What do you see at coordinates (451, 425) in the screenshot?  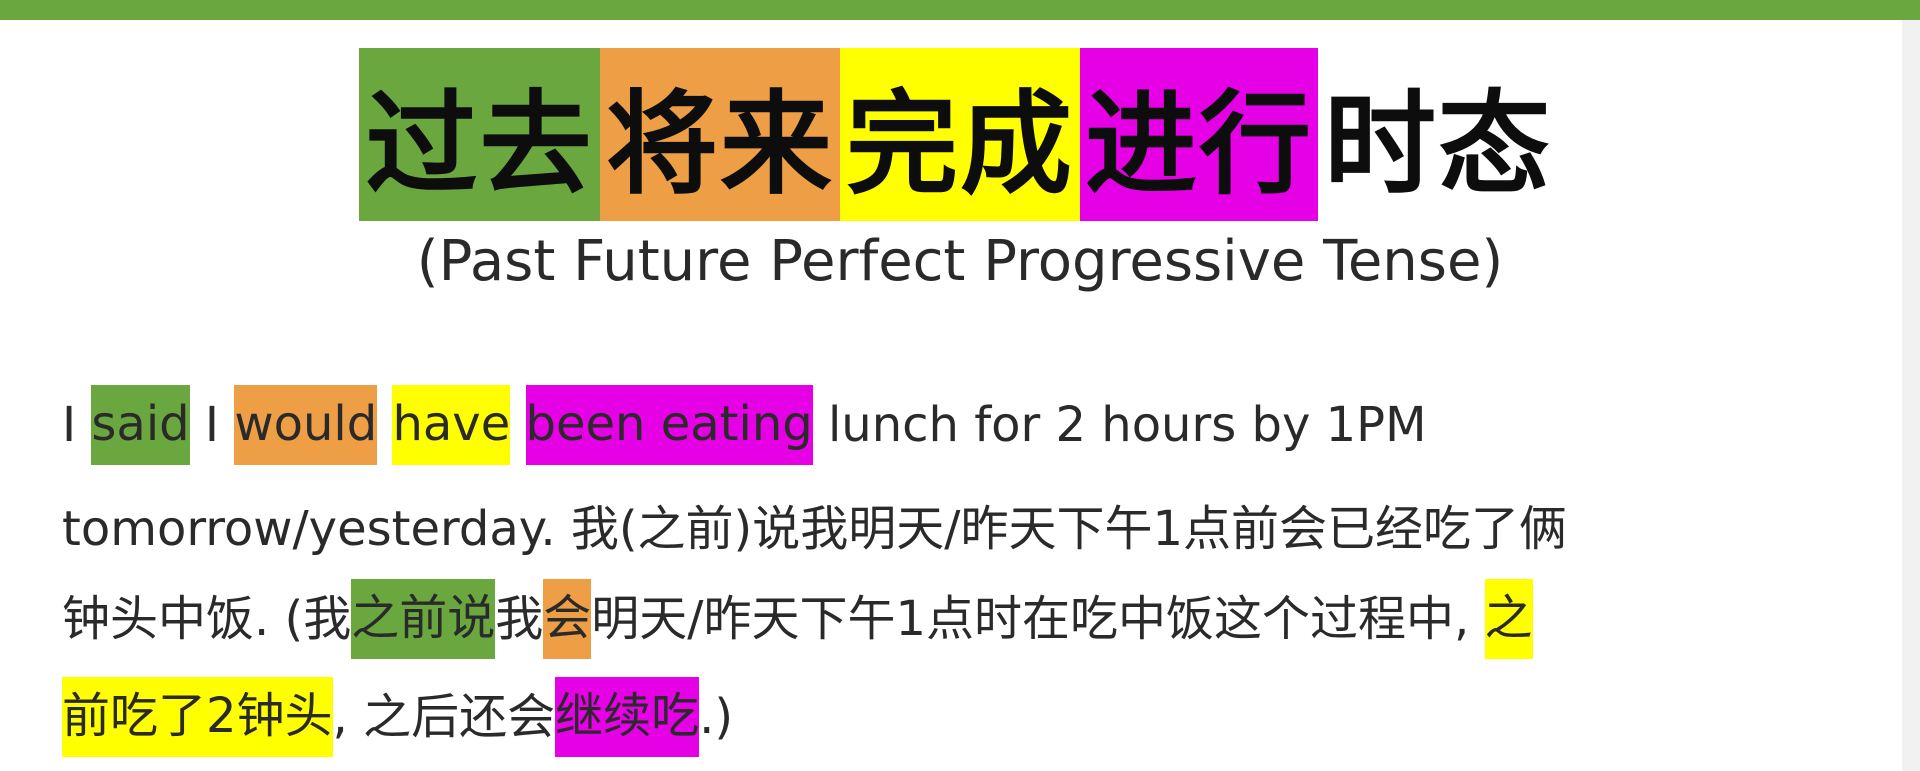 I see `highlighted-segment: have` at bounding box center [451, 425].